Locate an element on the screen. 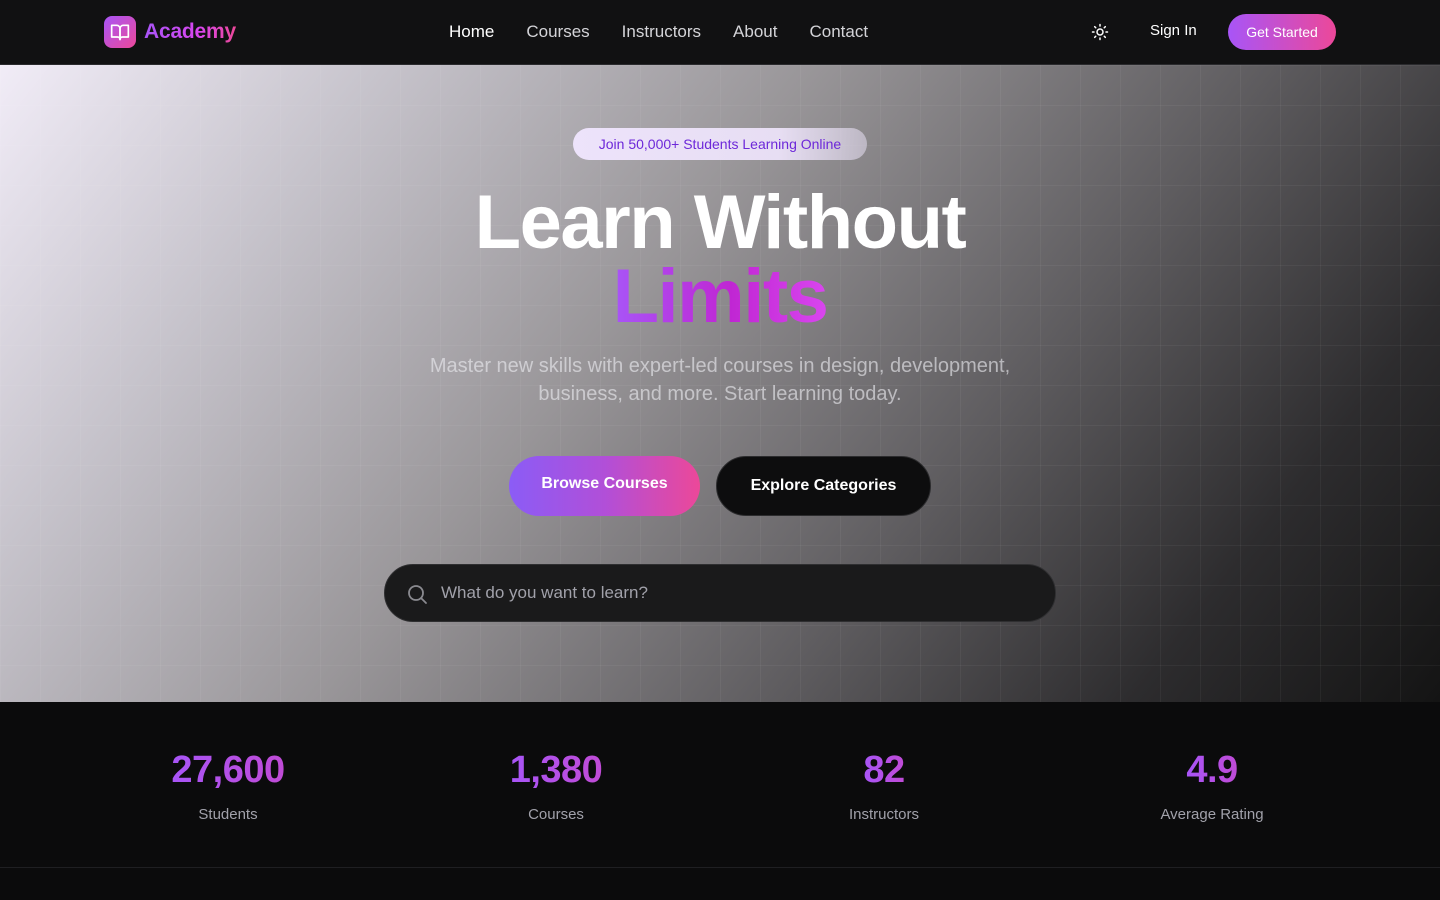 The width and height of the screenshot is (1440, 900). nav-link-contact: Contact is located at coordinates (838, 32).